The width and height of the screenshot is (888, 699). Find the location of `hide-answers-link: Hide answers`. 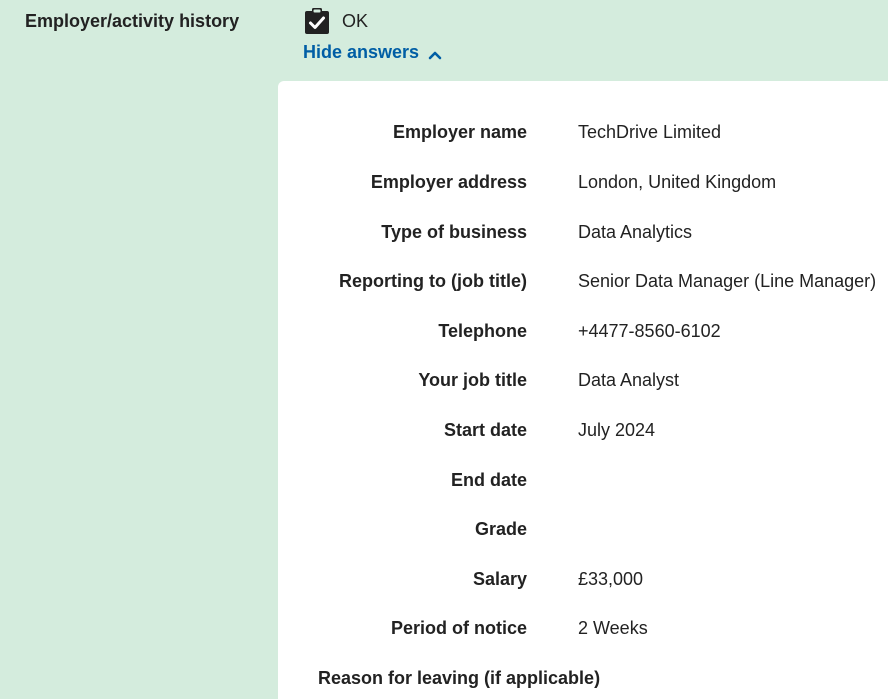

hide-answers-link: Hide answers is located at coordinates (372, 52).